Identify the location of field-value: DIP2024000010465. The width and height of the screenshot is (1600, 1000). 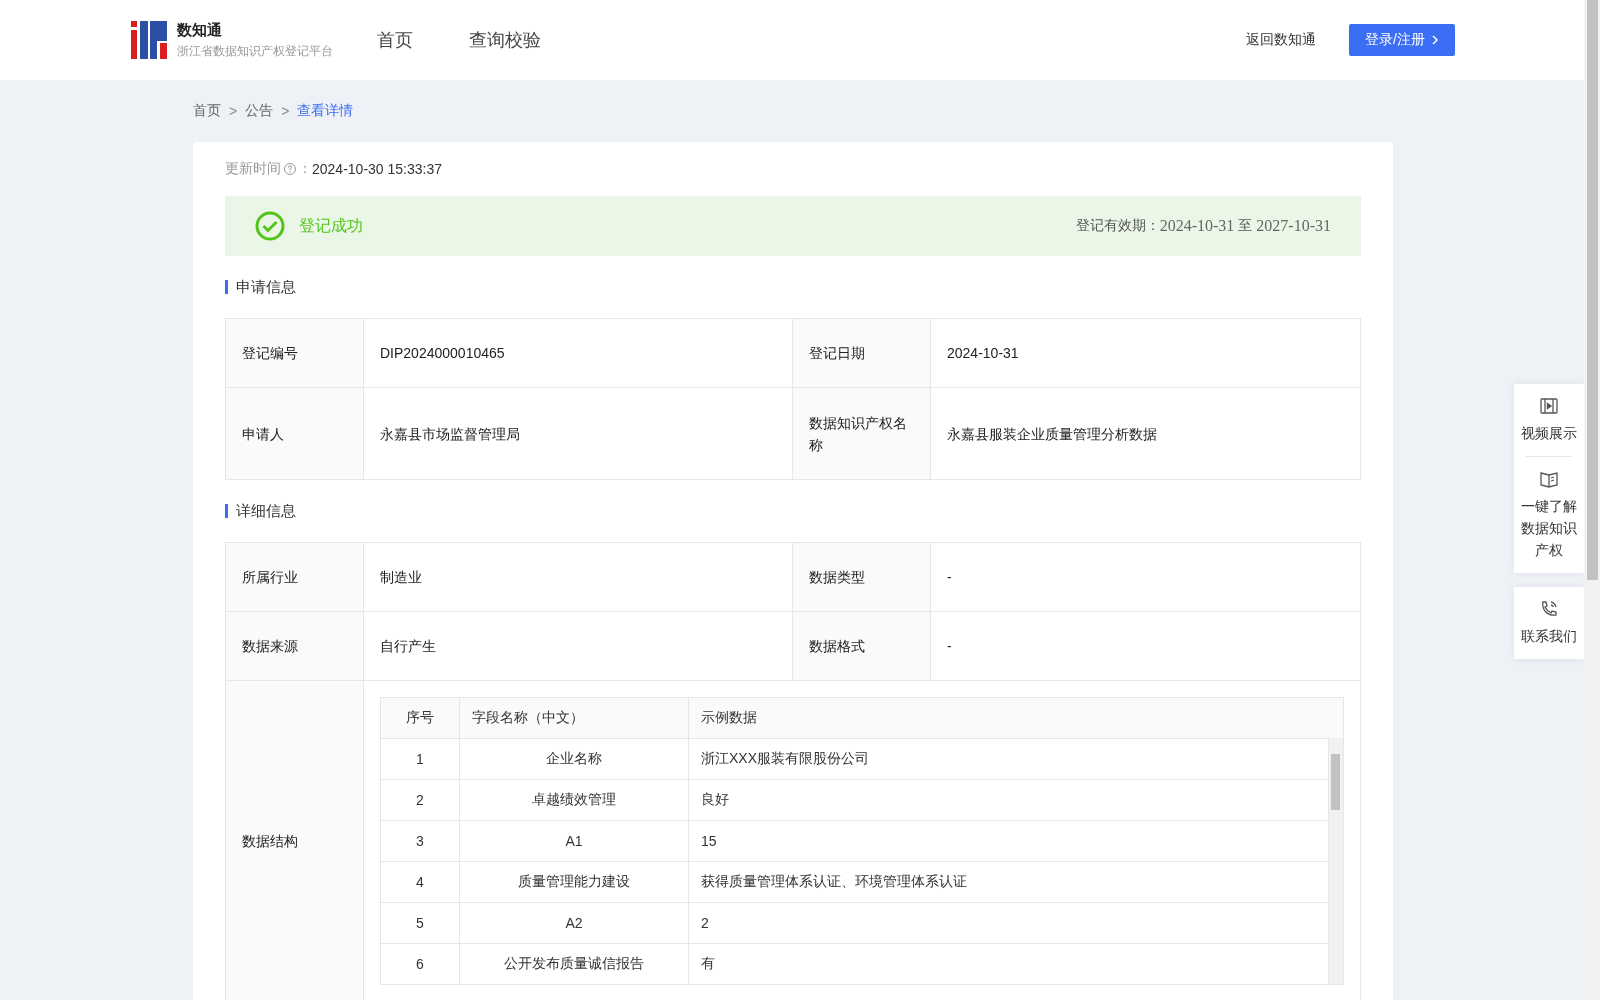
(578, 353).